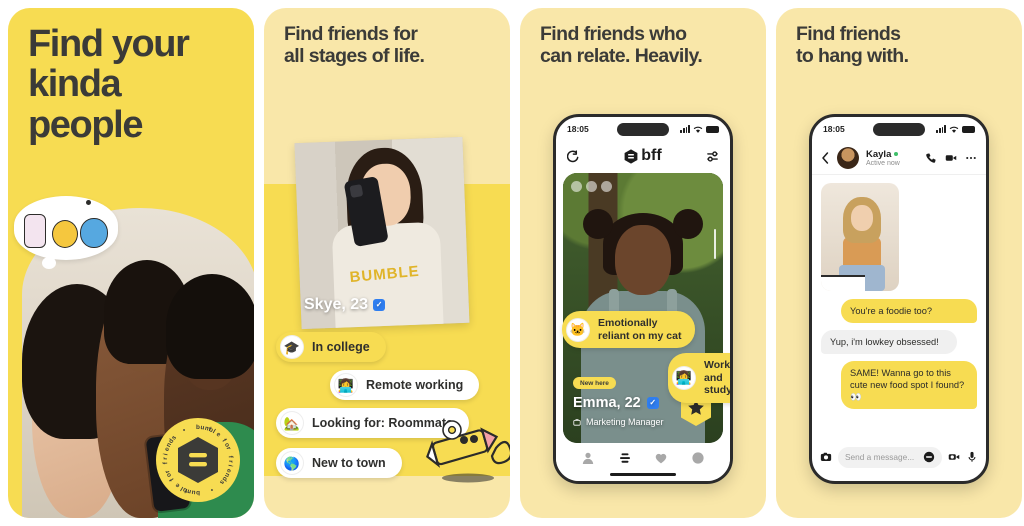 This screenshot has width=1024, height=526. I want to click on photo-indicator-dots, so click(591, 186).